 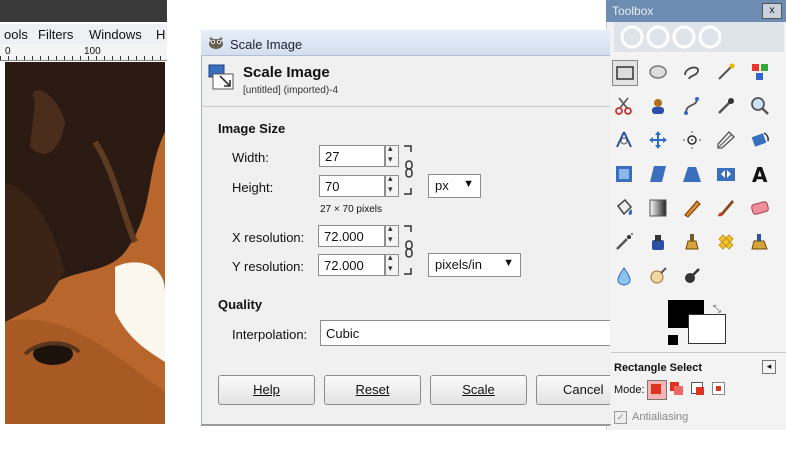 What do you see at coordinates (291, 90) in the screenshot?
I see `dialog-header-subtitle: [untitled] (imported)-4` at bounding box center [291, 90].